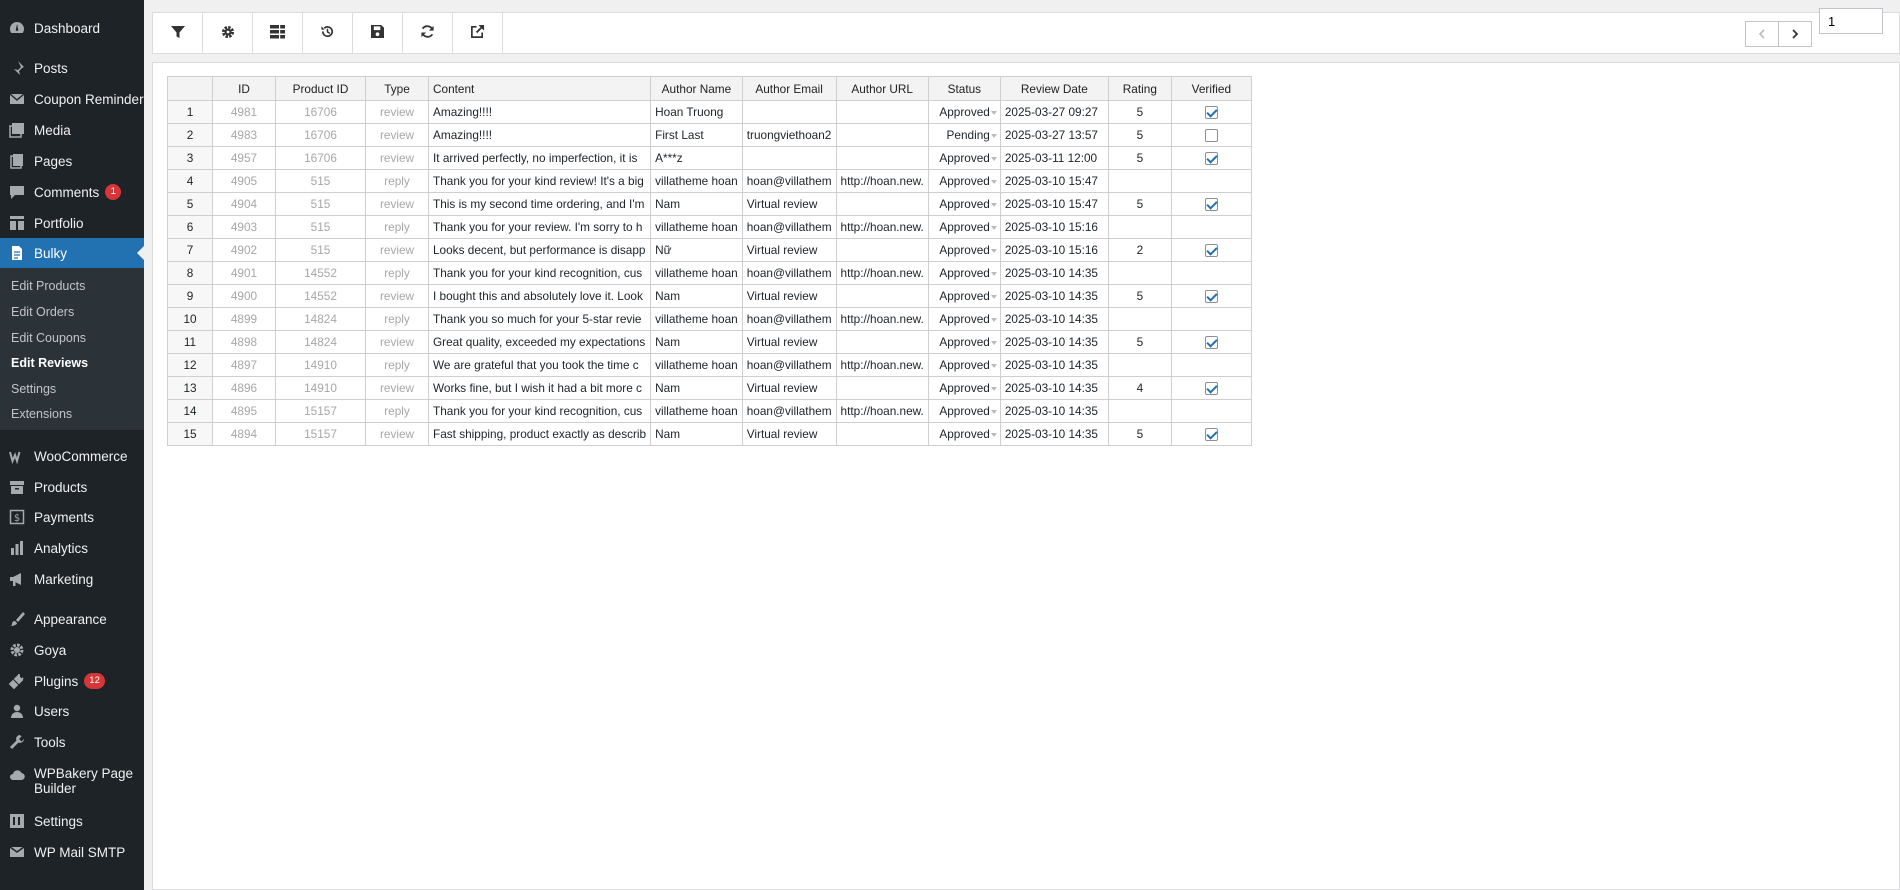  Describe the element at coordinates (244, 411) in the screenshot. I see `id-cell: 4895` at that location.